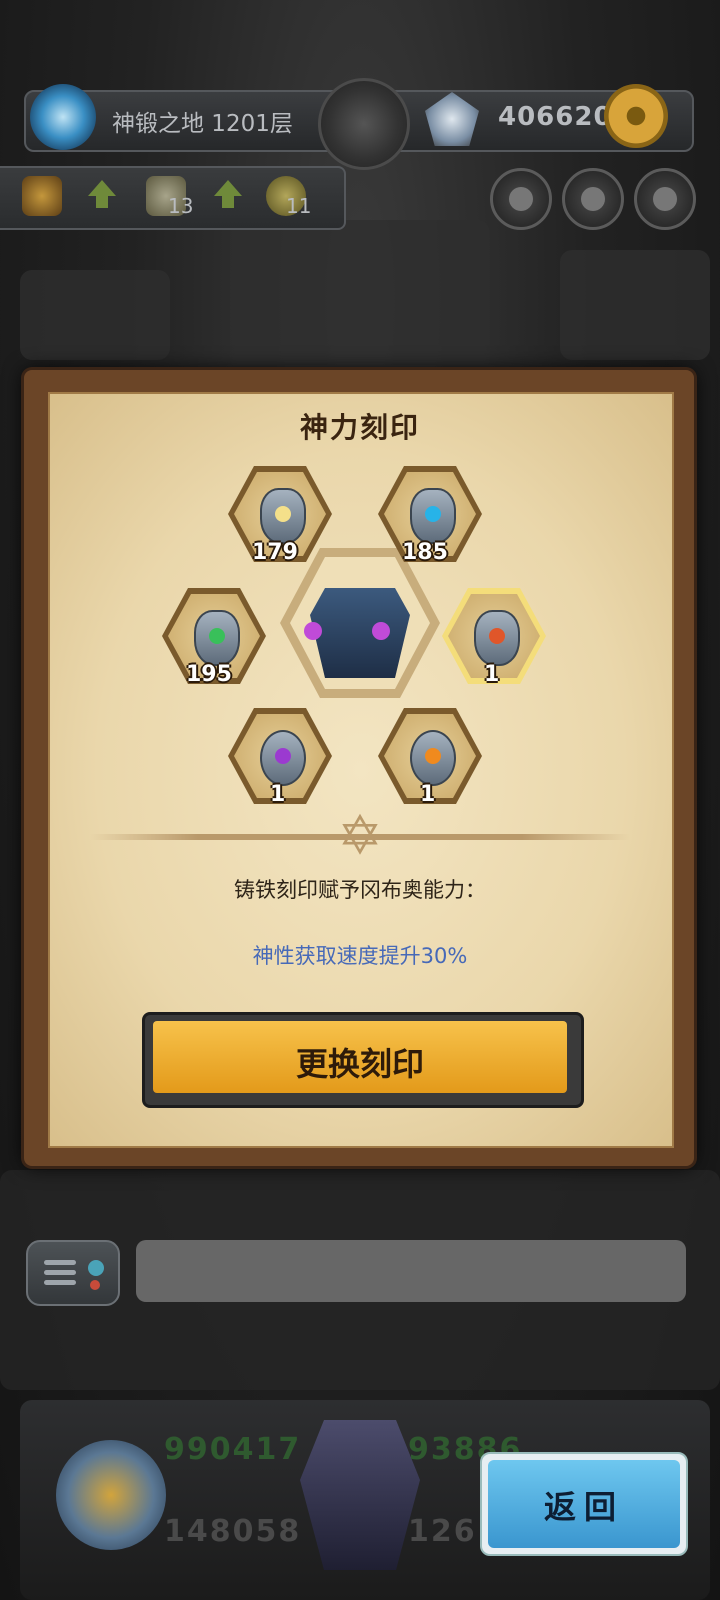  I want to click on chat-message-box, so click(411, 1271).